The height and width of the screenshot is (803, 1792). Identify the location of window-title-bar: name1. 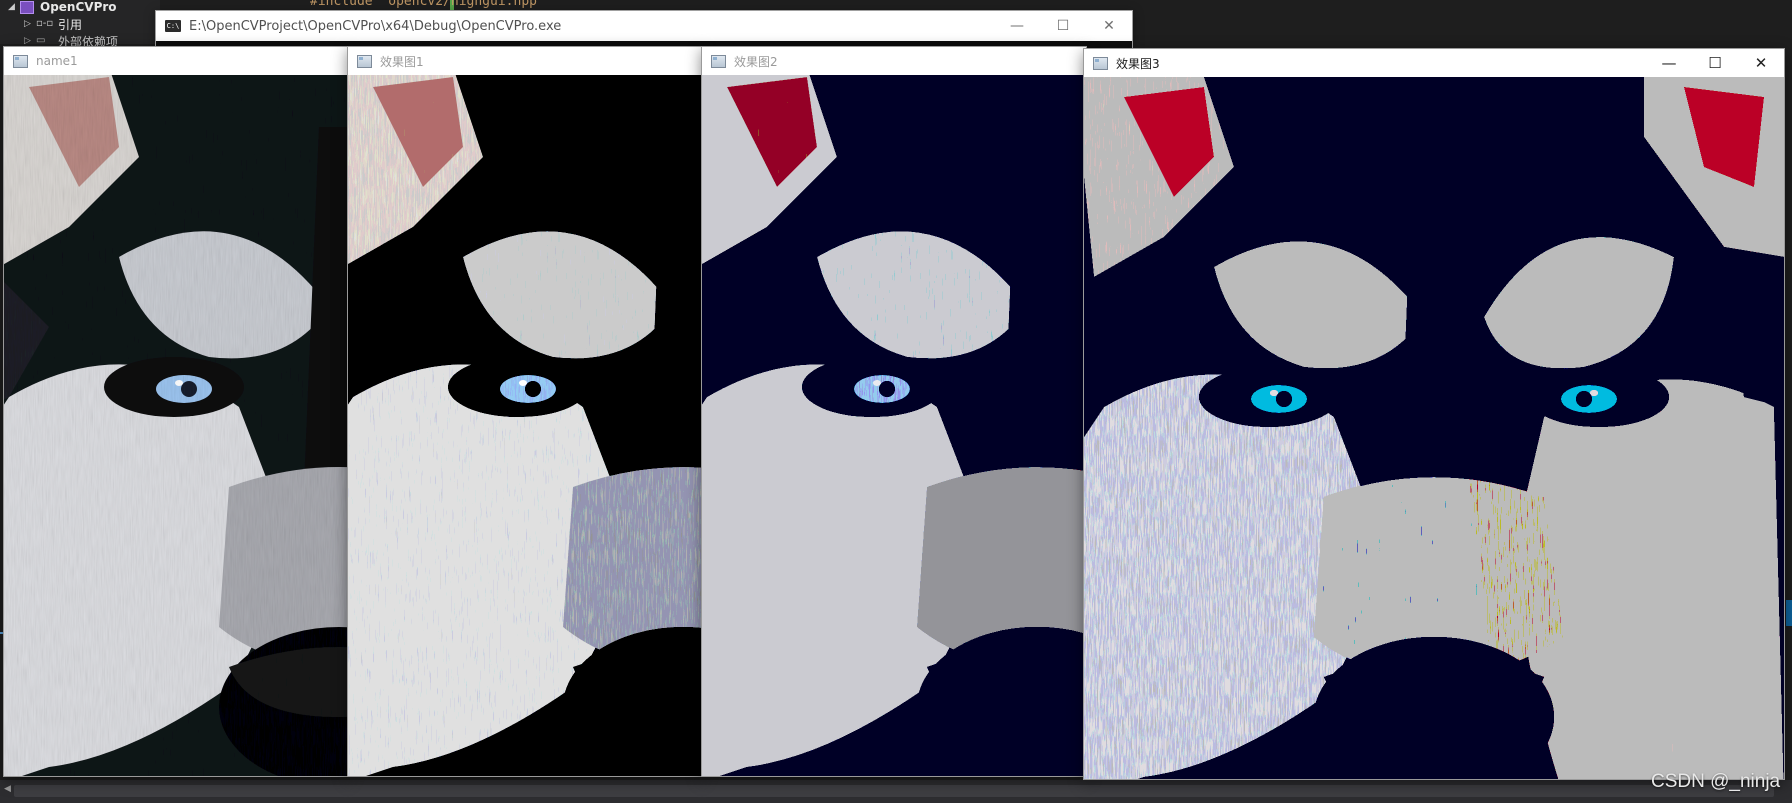
(176, 61).